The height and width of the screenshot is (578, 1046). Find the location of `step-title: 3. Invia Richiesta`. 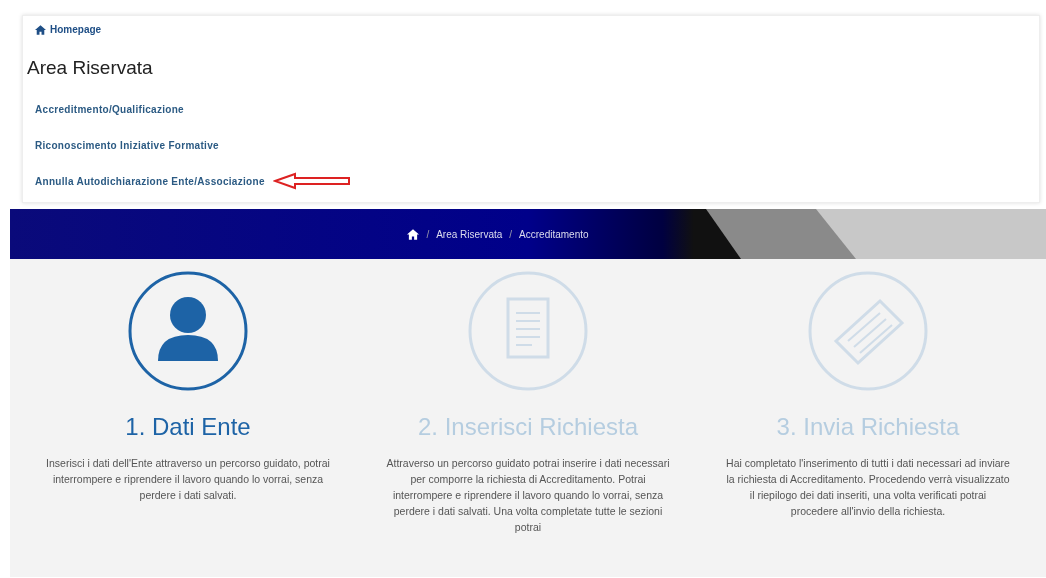

step-title: 3. Invia Richiesta is located at coordinates (868, 427).